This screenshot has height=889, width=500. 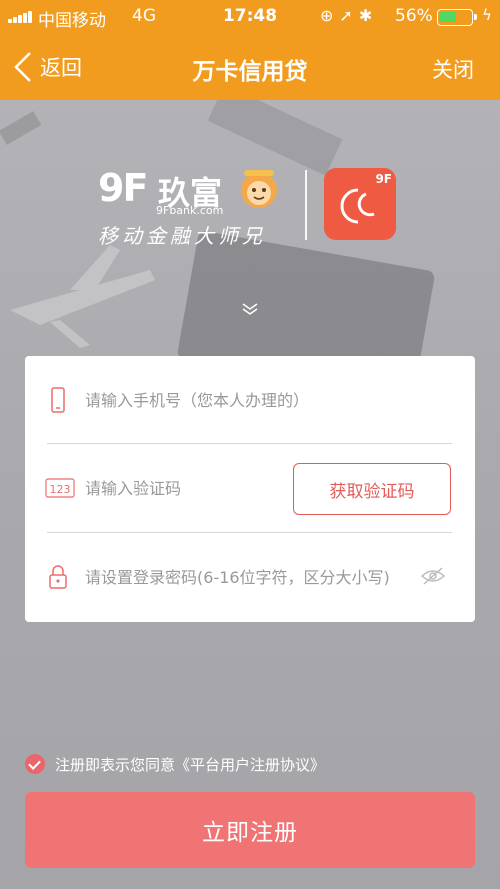 What do you see at coordinates (453, 69) in the screenshot?
I see `close-button: 关闭` at bounding box center [453, 69].